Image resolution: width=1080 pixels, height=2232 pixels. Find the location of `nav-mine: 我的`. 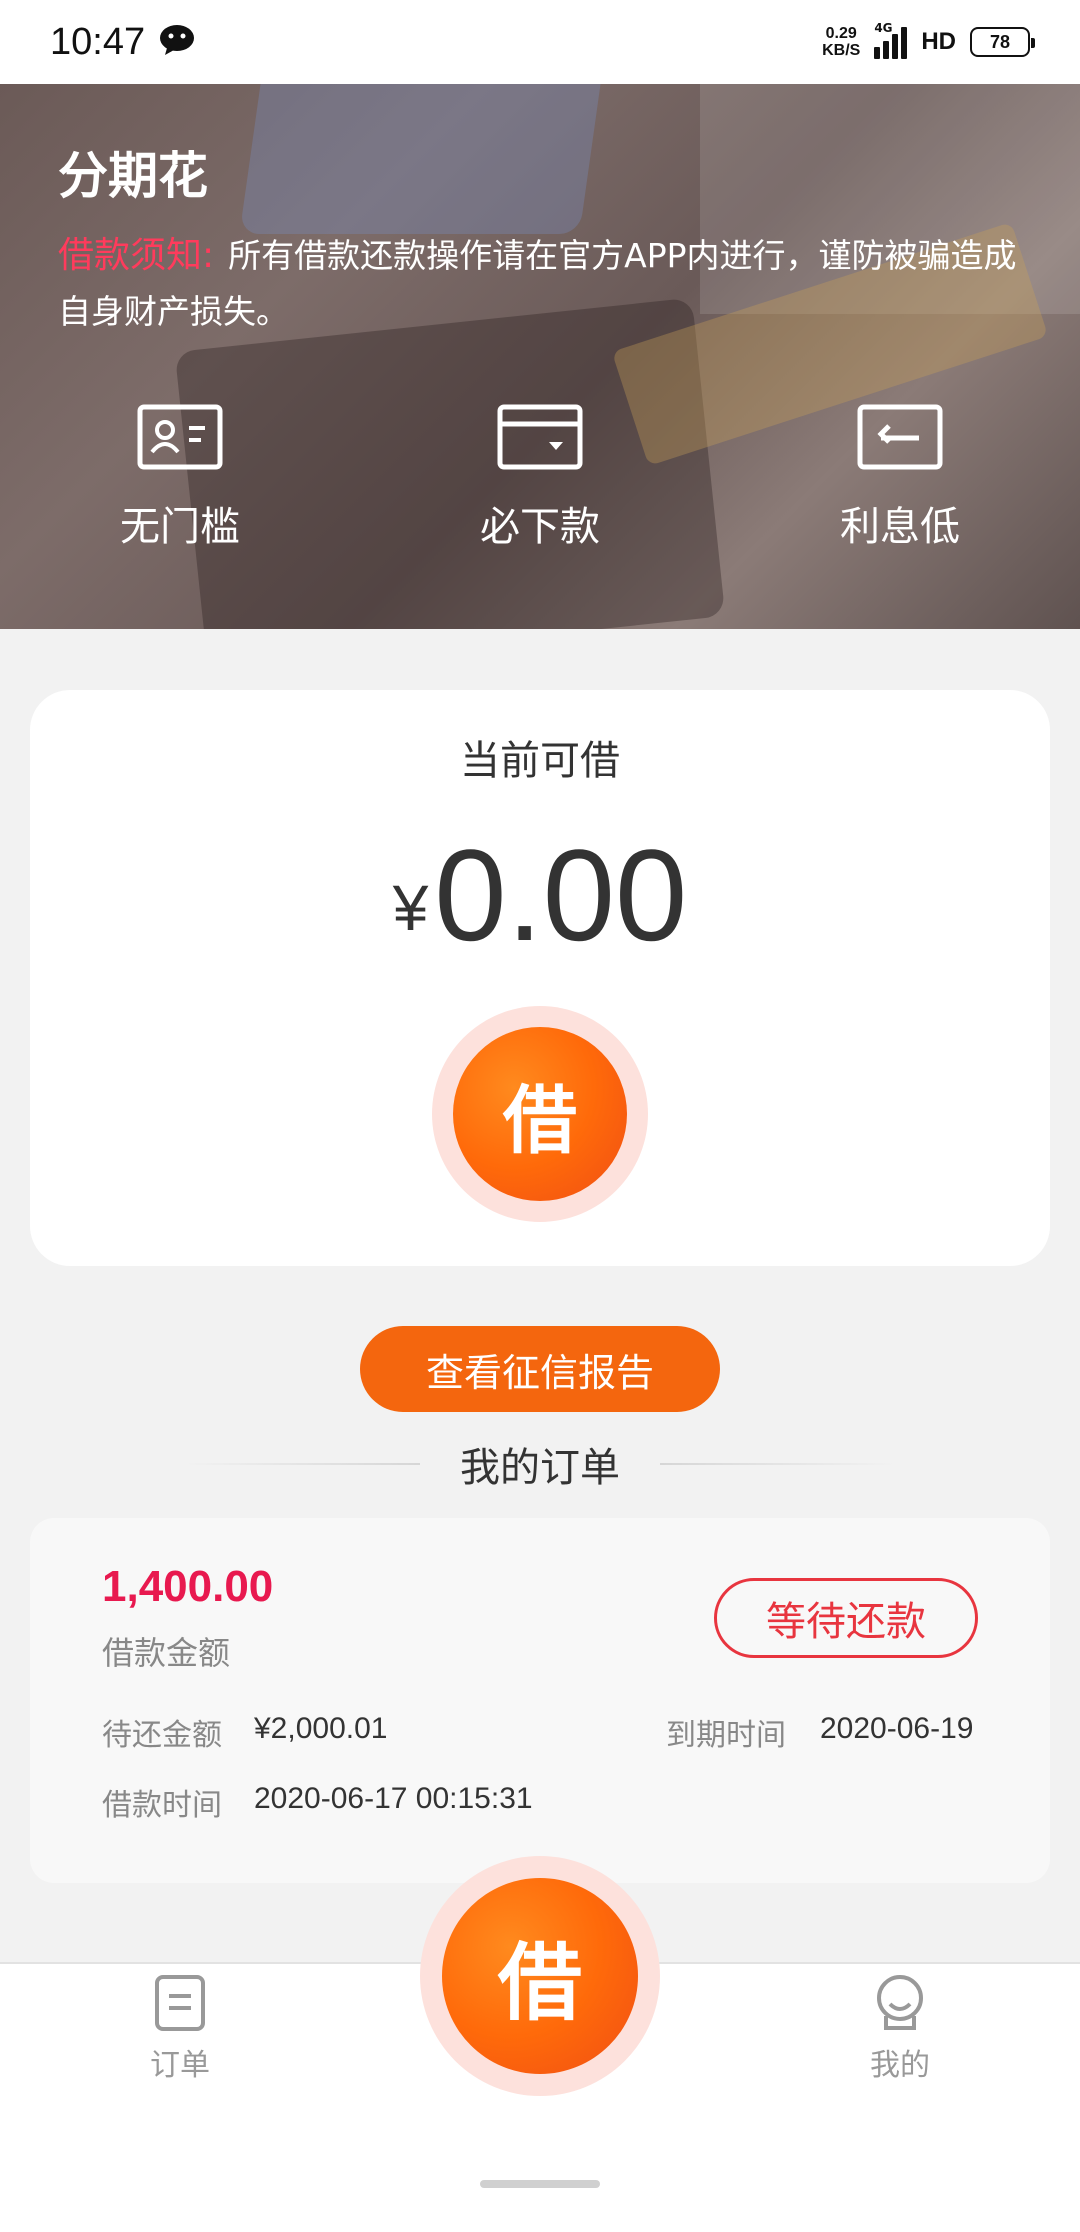

nav-mine: 我的 is located at coordinates (900, 2029).